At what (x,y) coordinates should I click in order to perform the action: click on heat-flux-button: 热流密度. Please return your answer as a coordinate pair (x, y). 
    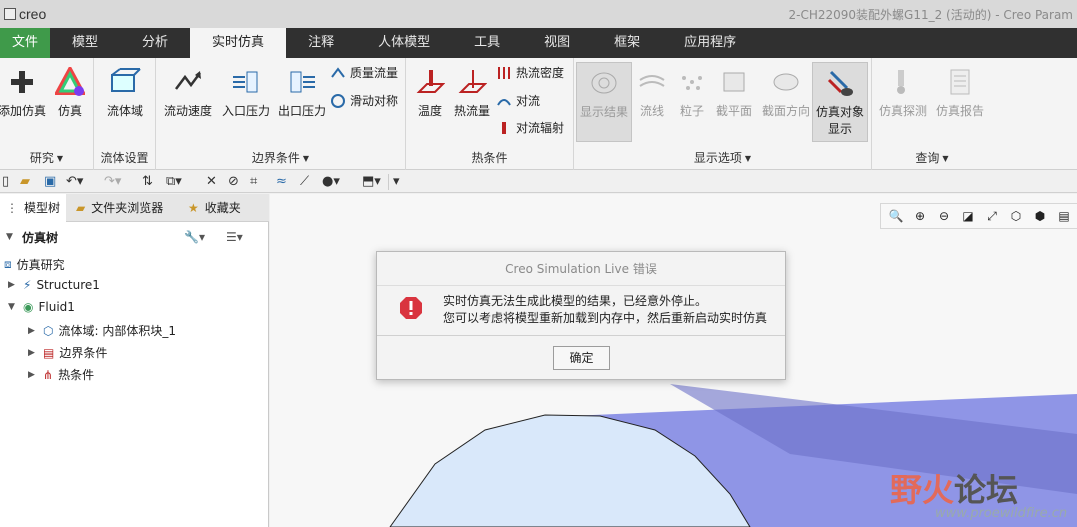
    Looking at the image, I should click on (530, 72).